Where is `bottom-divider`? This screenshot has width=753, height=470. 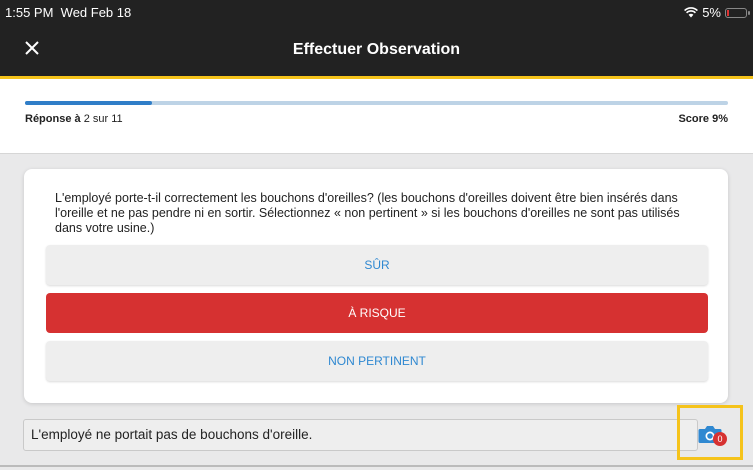
bottom-divider is located at coordinates (376, 466).